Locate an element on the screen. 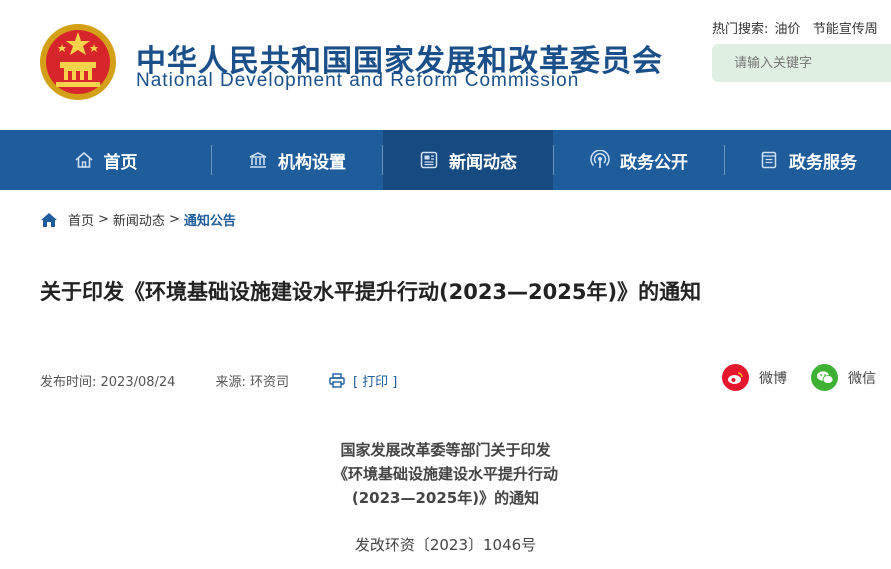  printer-icon is located at coordinates (337, 380).